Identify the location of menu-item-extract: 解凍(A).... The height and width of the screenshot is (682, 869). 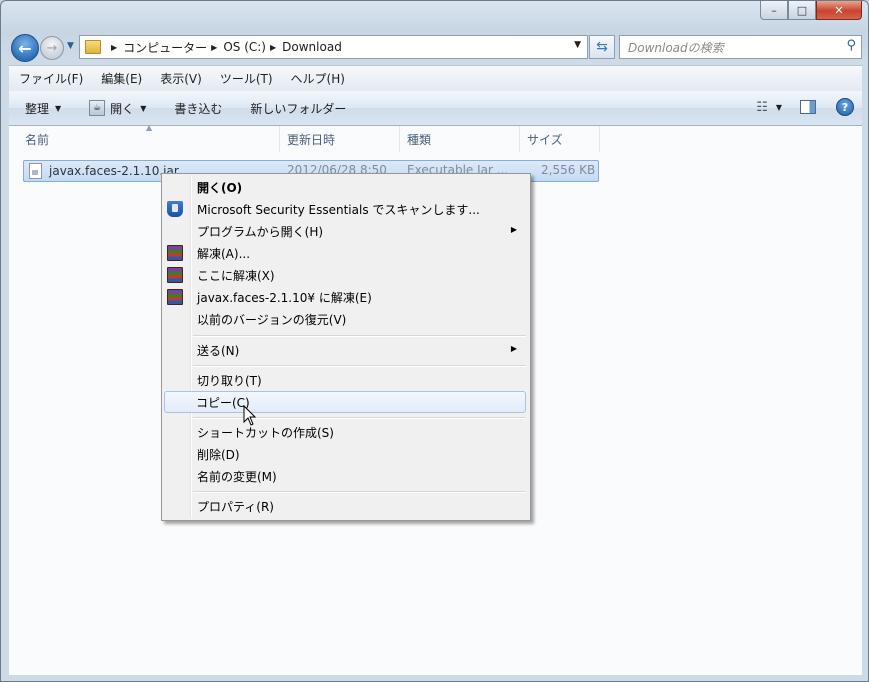
(345, 253).